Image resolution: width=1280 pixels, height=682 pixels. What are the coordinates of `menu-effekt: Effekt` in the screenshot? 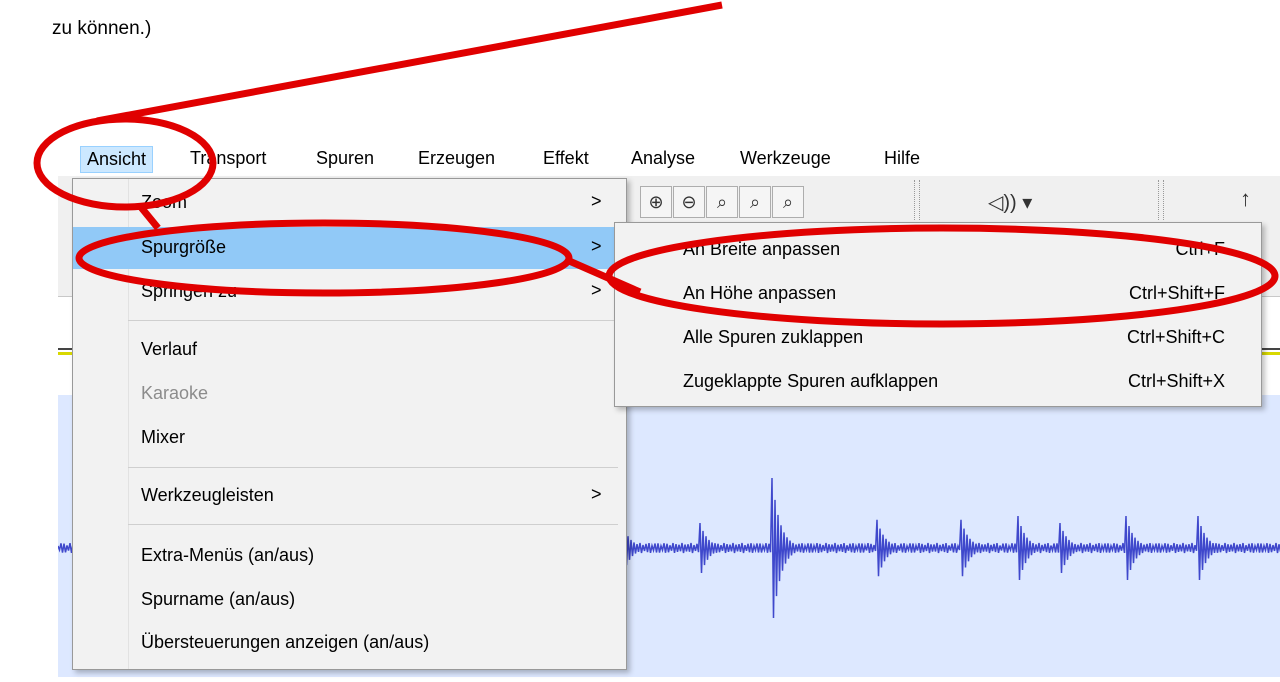 It's located at (566, 158).